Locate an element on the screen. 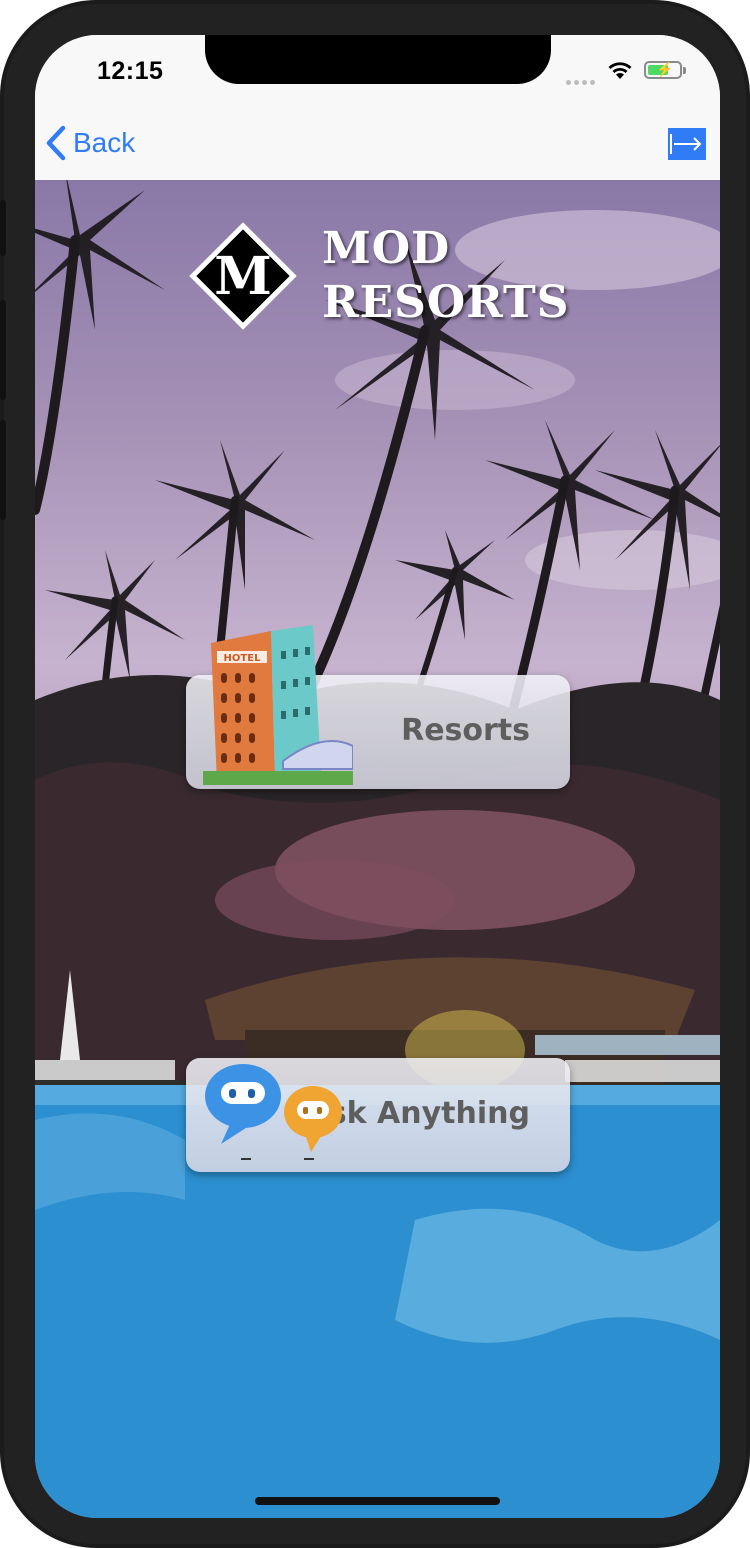 The height and width of the screenshot is (1548, 750). brand-line-1: MOD is located at coordinates (386, 248).